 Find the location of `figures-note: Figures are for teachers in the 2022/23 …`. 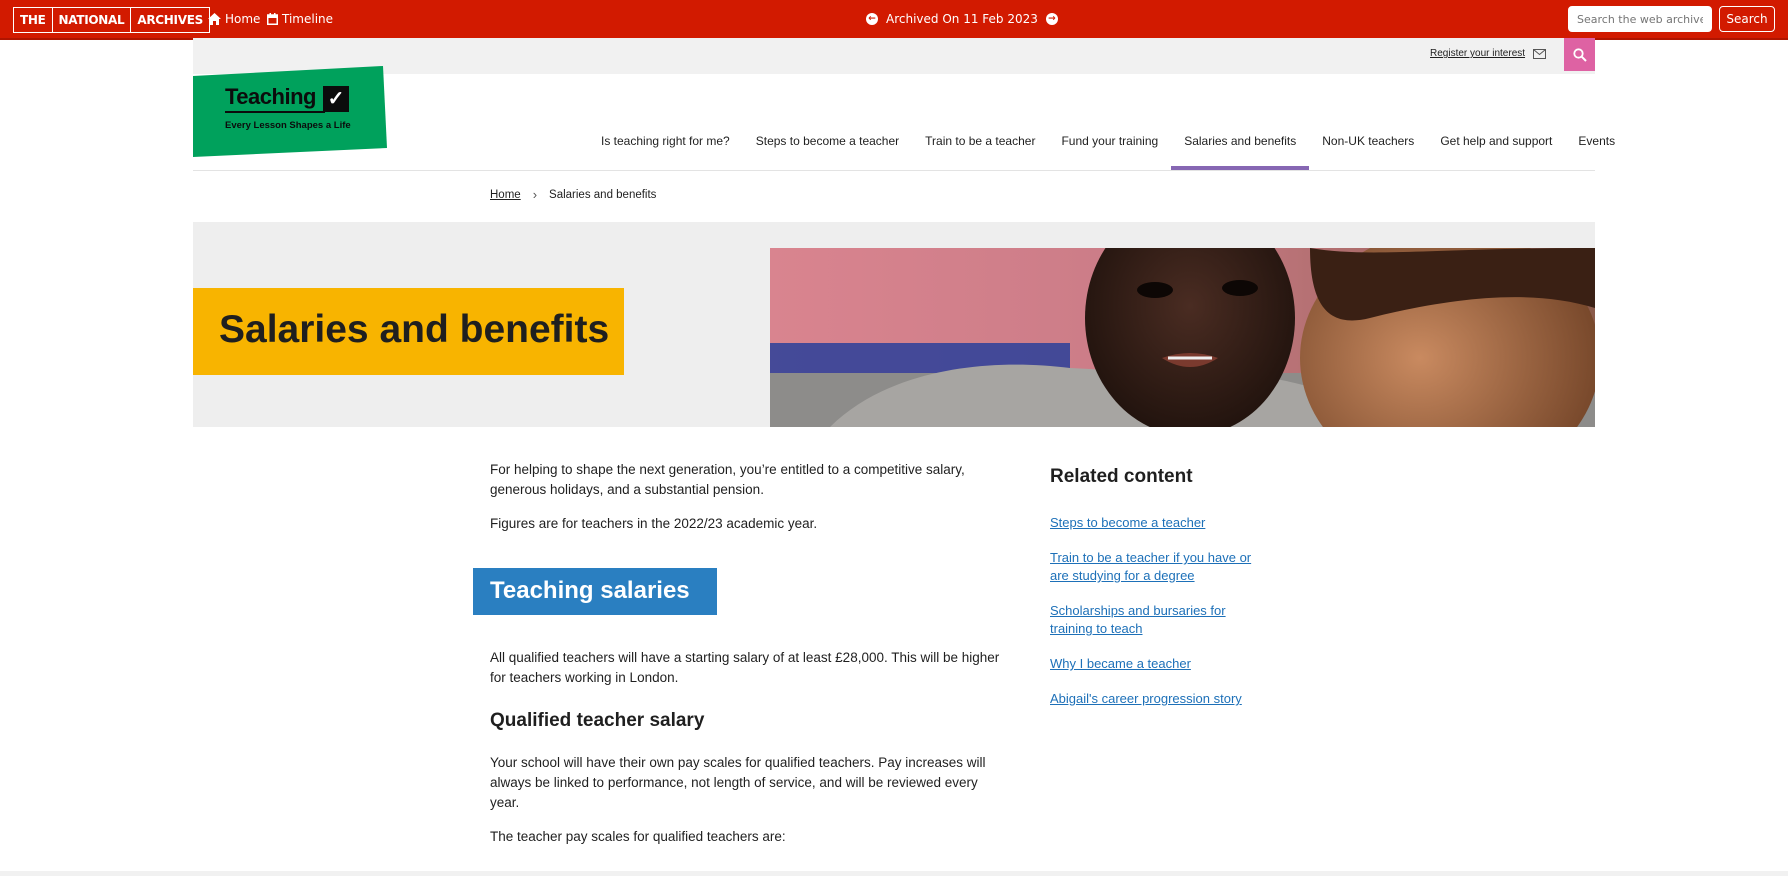

figures-note: Figures are for teachers in the 2022/23 … is located at coordinates (654, 523).